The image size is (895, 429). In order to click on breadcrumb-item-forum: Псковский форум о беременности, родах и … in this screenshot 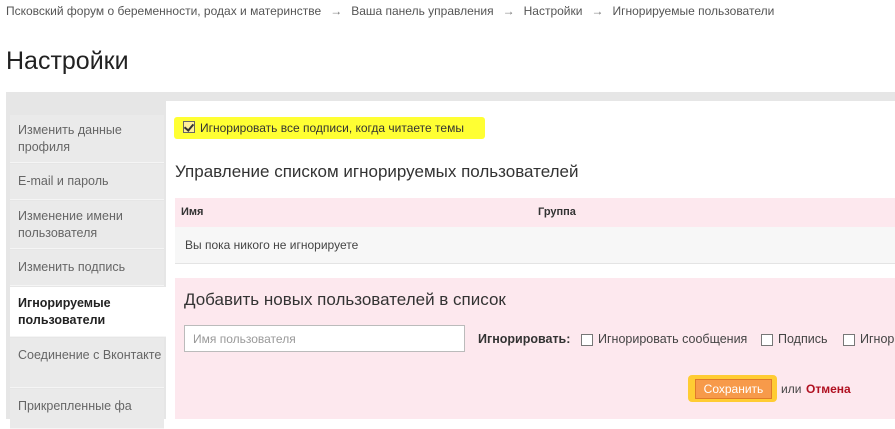, I will do `click(163, 11)`.